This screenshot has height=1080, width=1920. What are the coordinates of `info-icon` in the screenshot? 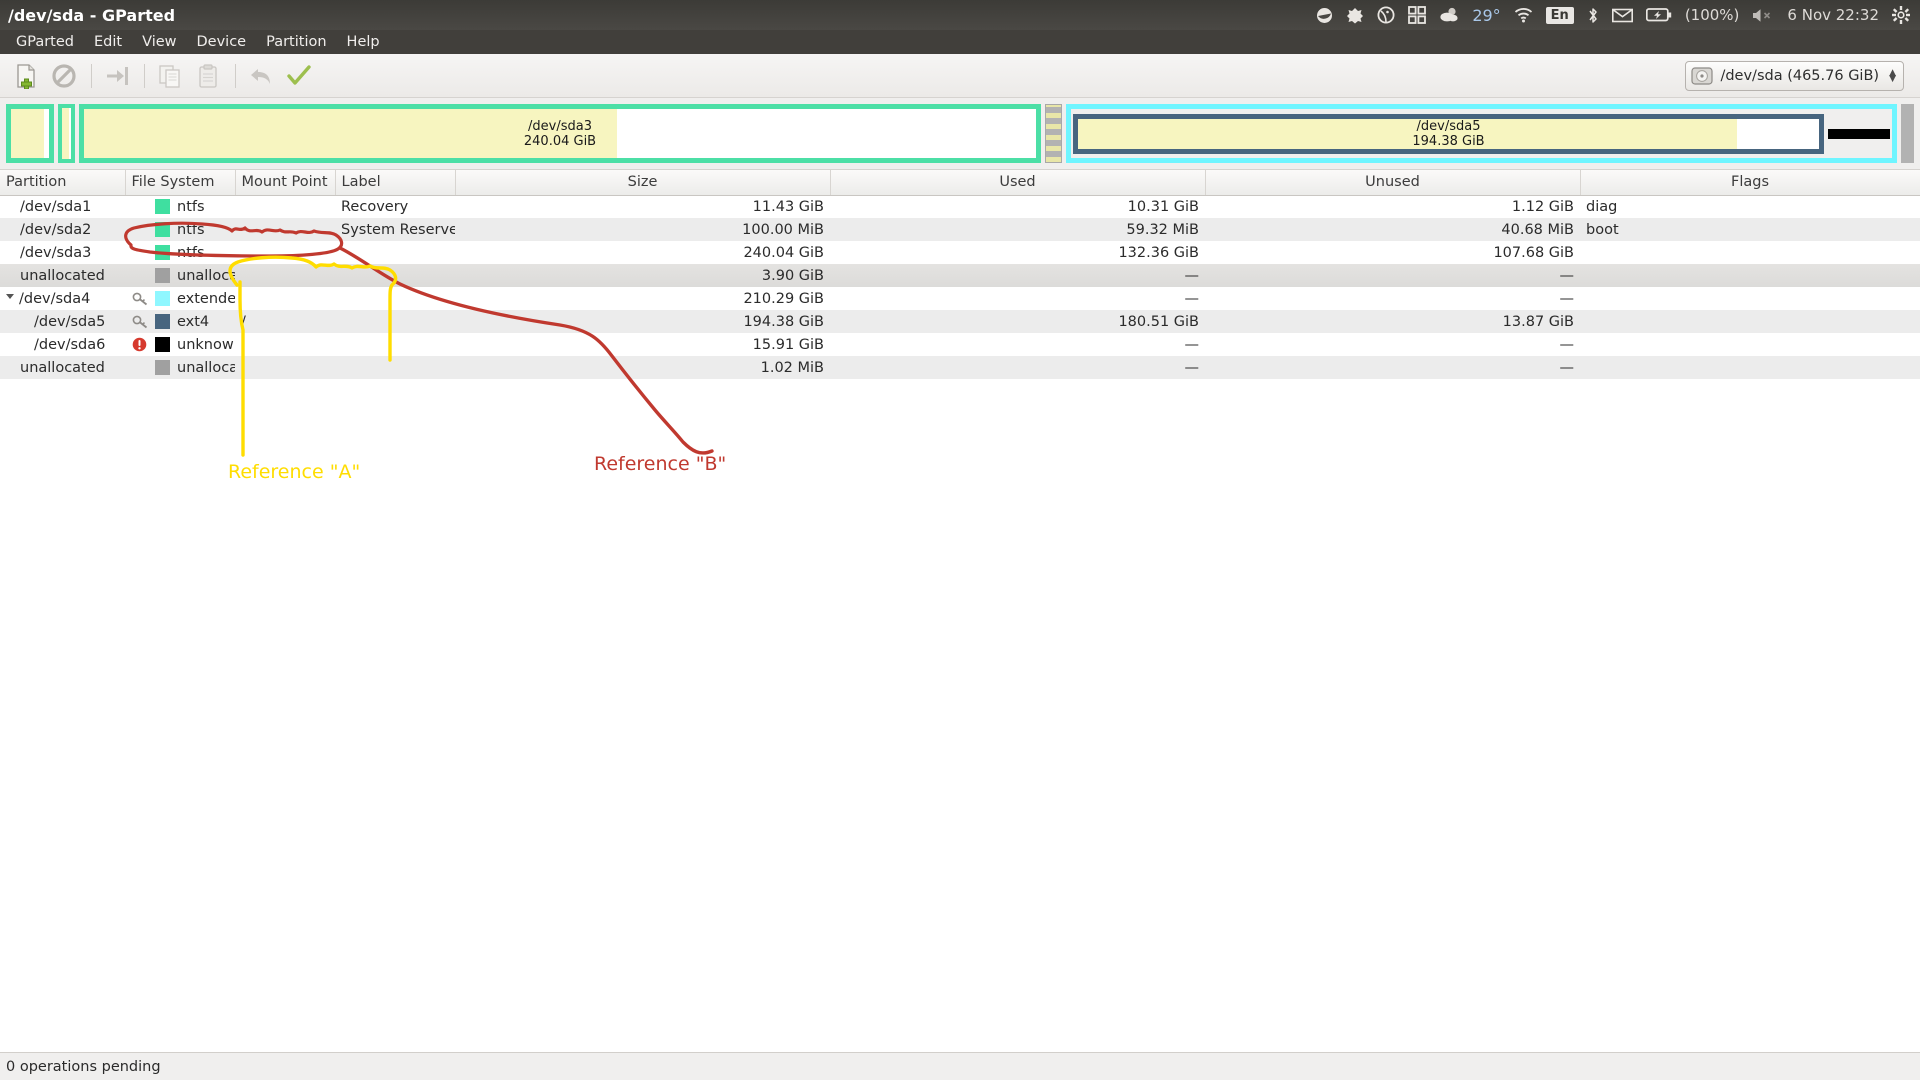 It's located at (1386, 15).